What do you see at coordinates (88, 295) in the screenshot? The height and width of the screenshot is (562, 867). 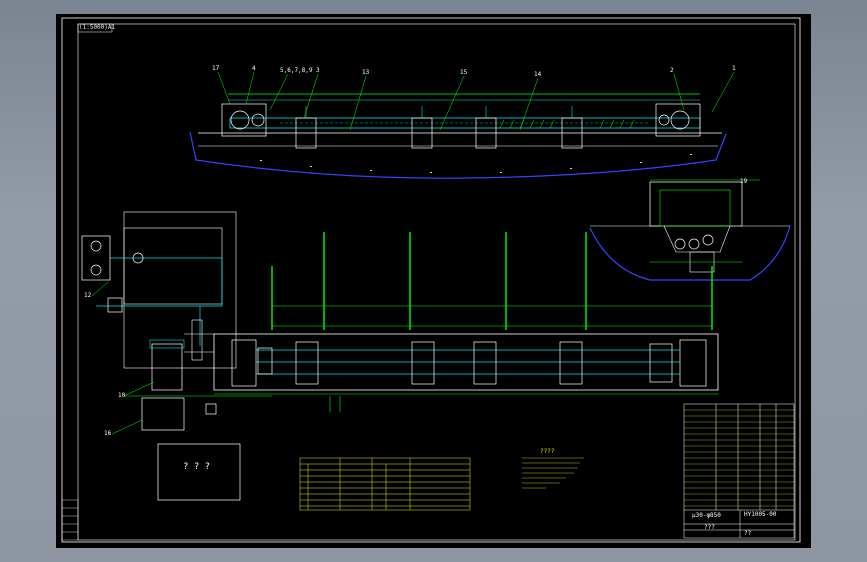 I see `callout-12: 12` at bounding box center [88, 295].